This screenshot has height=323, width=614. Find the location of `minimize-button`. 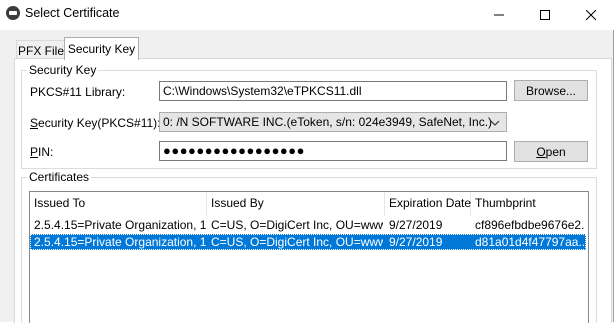

minimize-button is located at coordinates (499, 15).